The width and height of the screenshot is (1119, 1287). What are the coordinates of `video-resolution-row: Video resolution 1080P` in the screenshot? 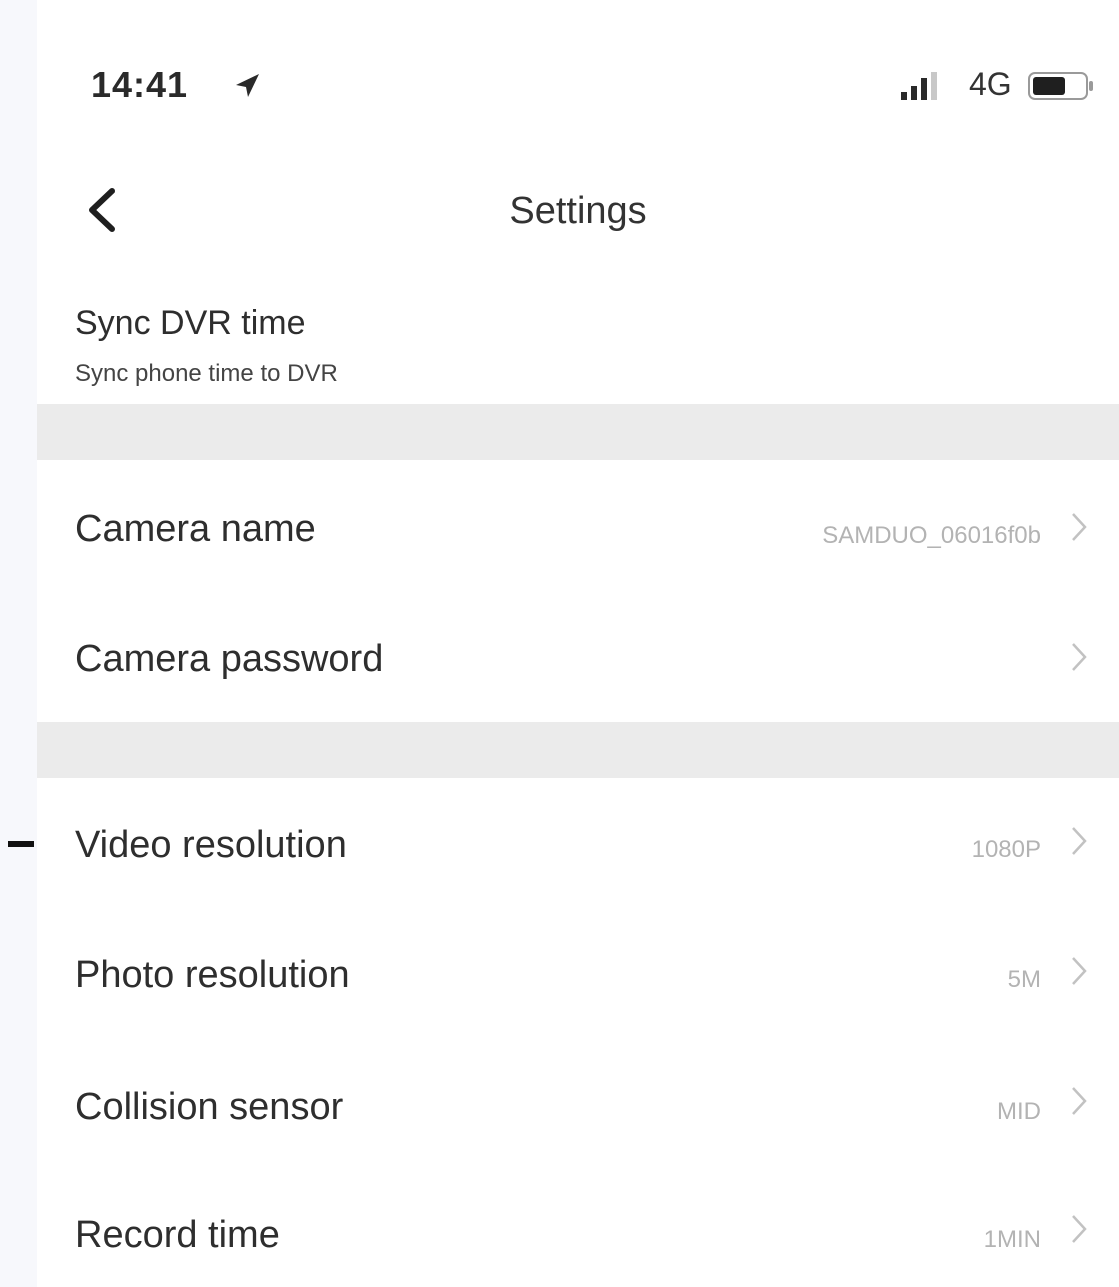 It's located at (578, 843).